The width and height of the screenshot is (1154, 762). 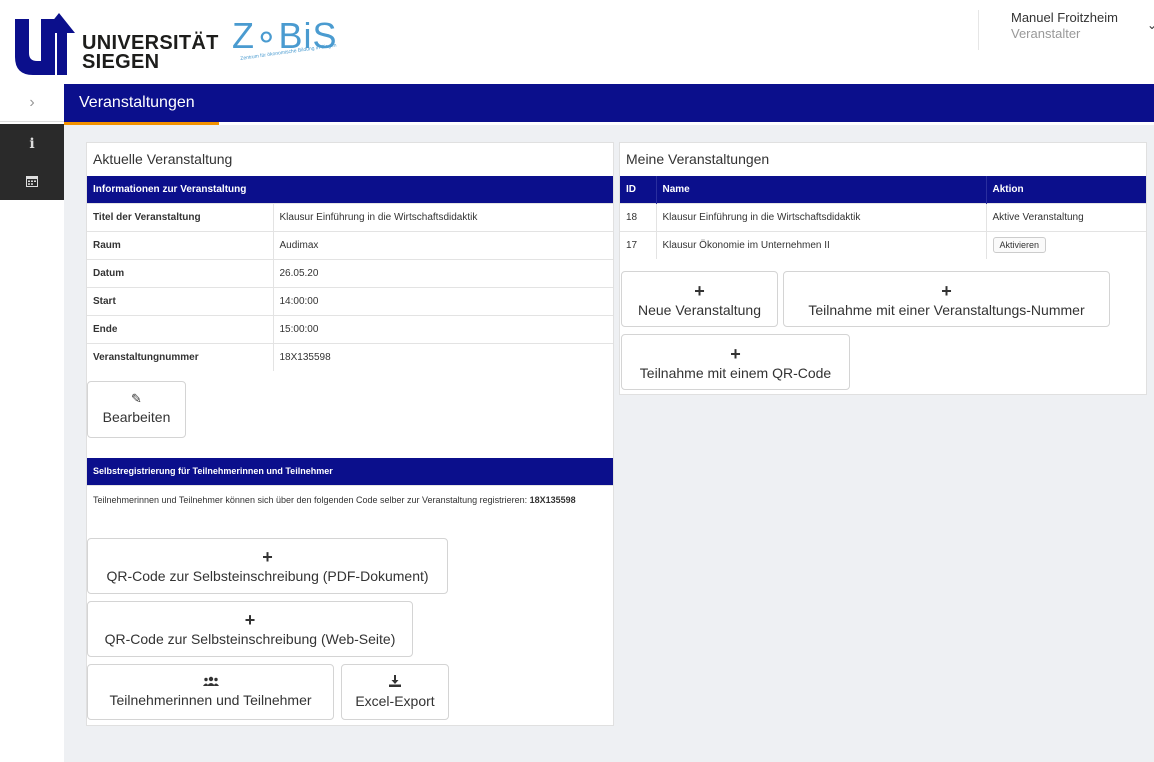 I want to click on excel-export-button-label: Excel-Export, so click(x=395, y=701).